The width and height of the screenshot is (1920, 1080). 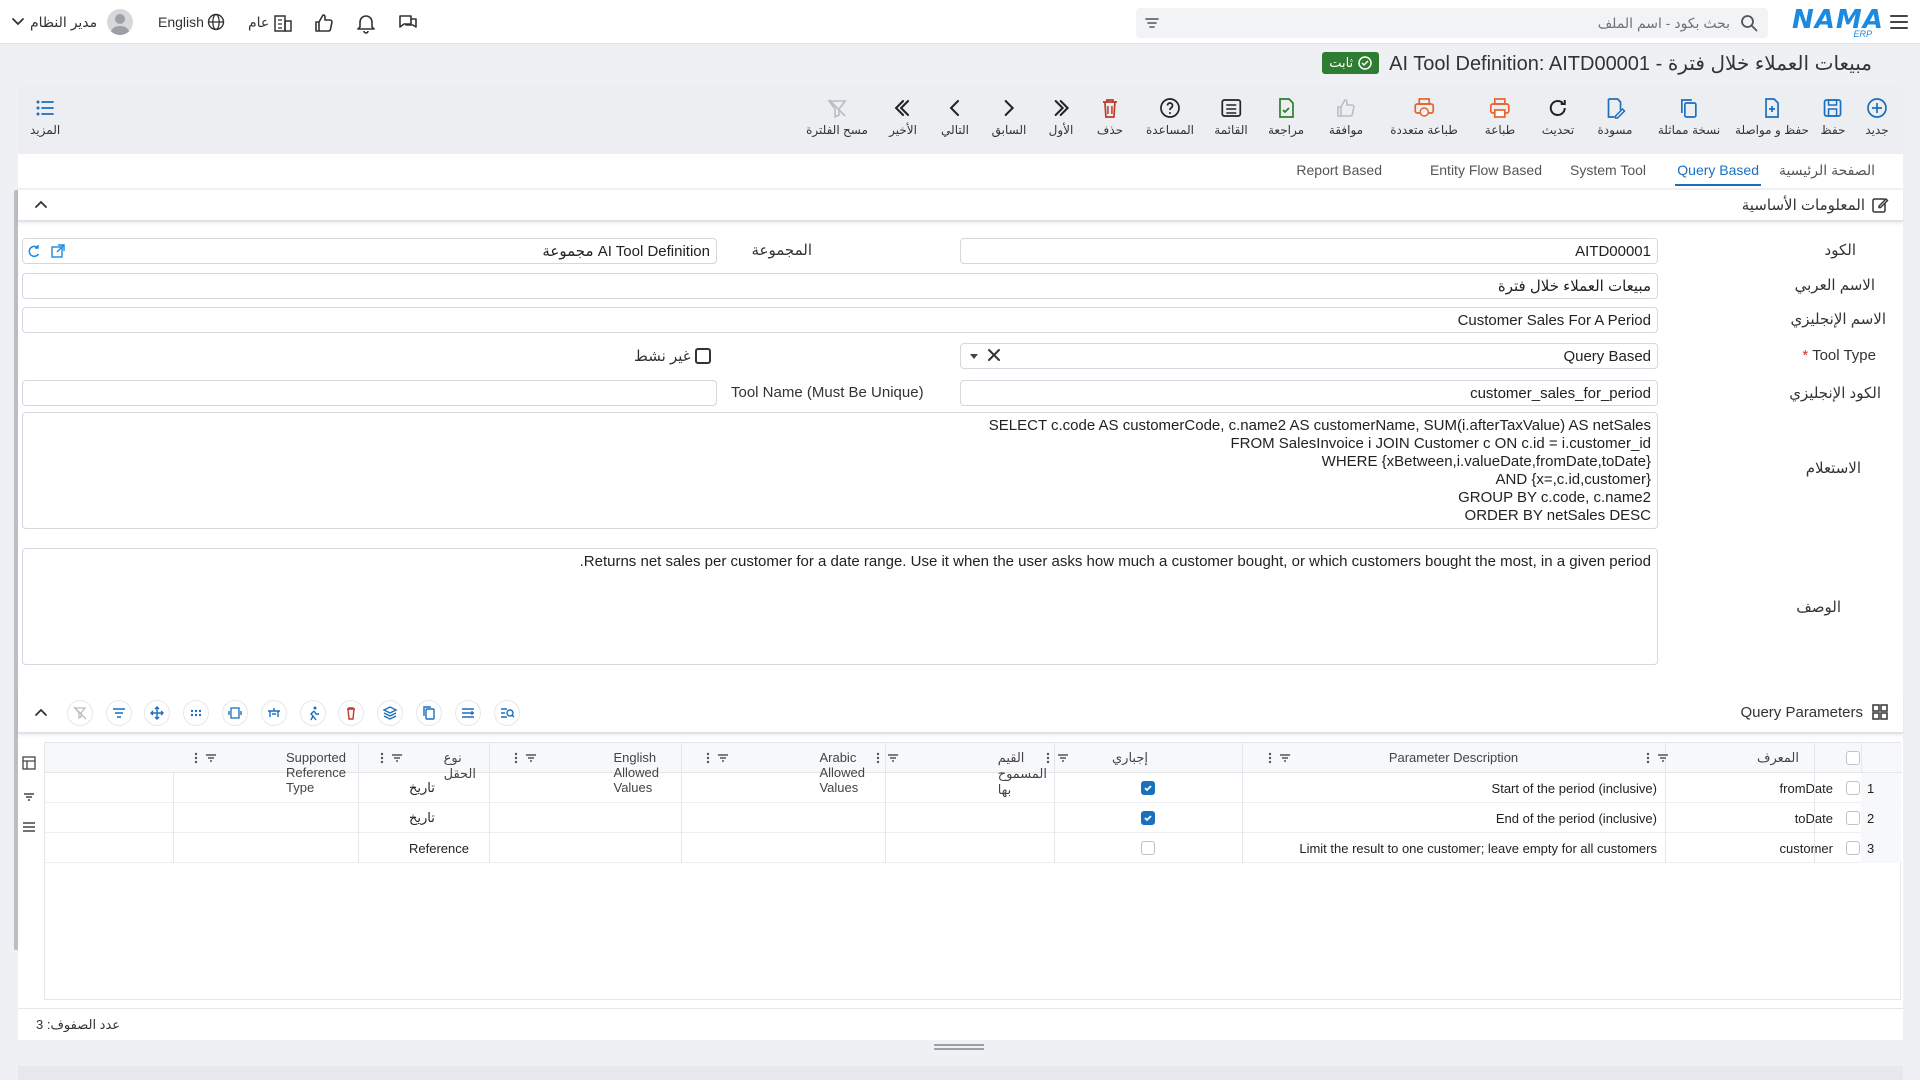 What do you see at coordinates (1833, 116) in the screenshot?
I see `save-button: حفظ` at bounding box center [1833, 116].